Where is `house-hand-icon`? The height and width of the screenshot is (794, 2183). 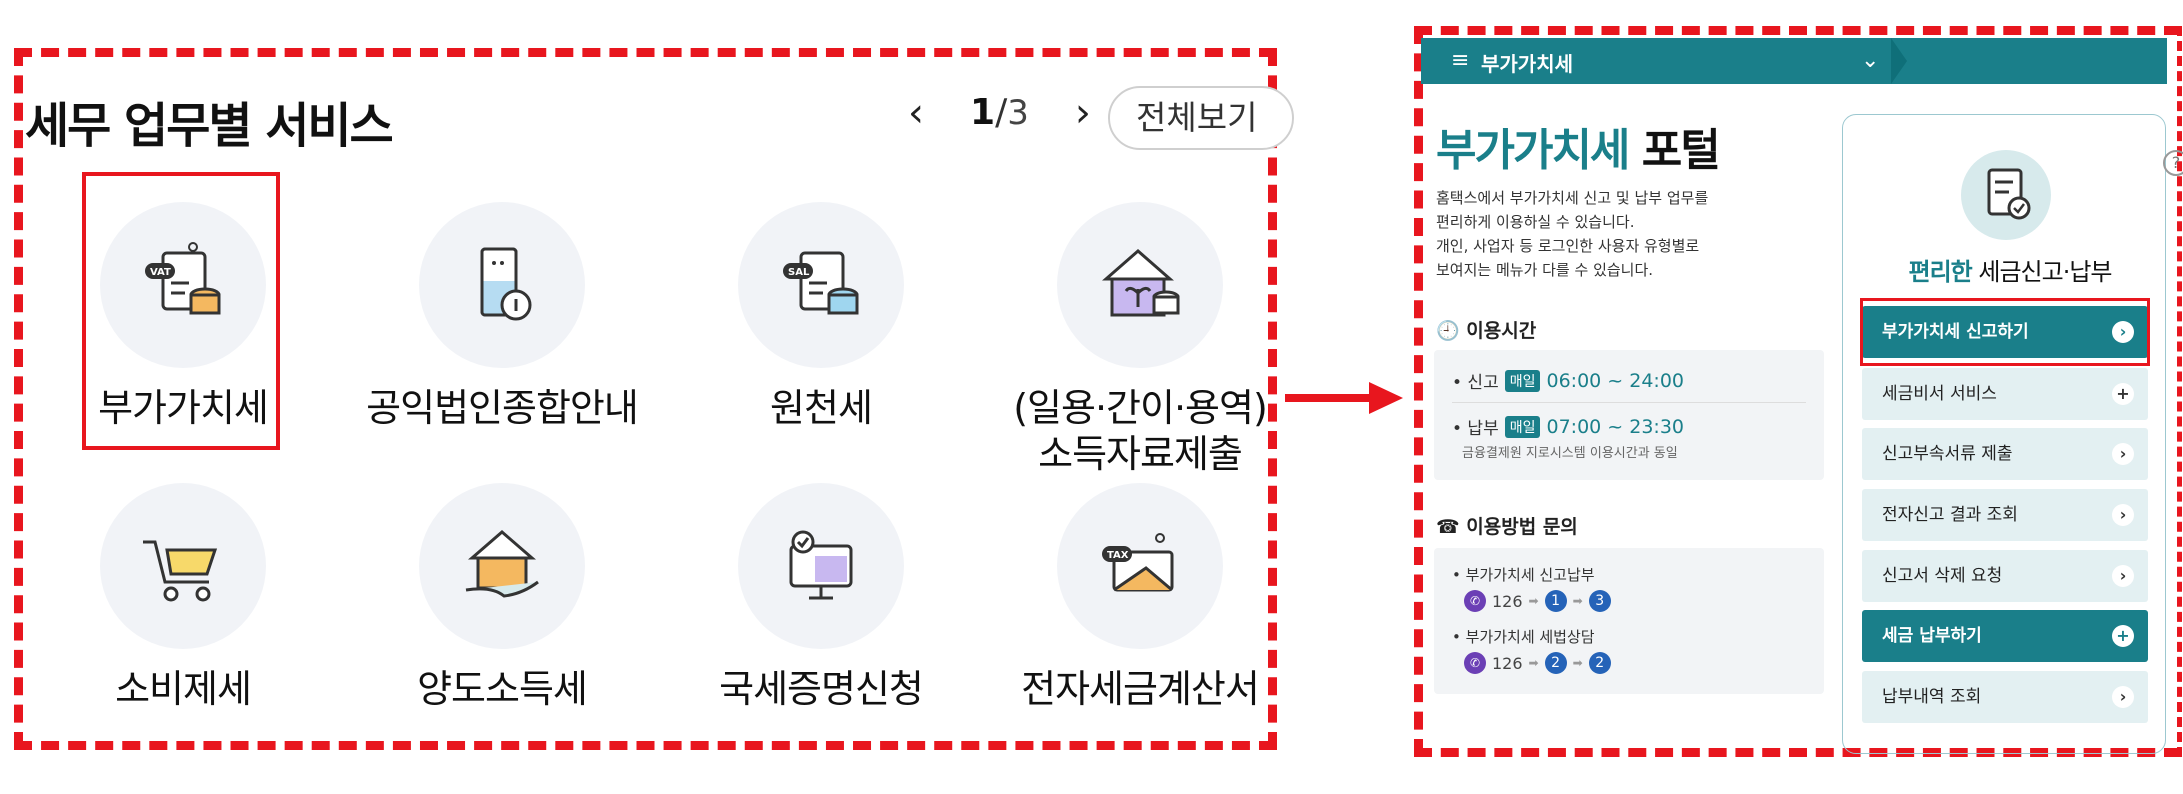 house-hand-icon is located at coordinates (502, 564).